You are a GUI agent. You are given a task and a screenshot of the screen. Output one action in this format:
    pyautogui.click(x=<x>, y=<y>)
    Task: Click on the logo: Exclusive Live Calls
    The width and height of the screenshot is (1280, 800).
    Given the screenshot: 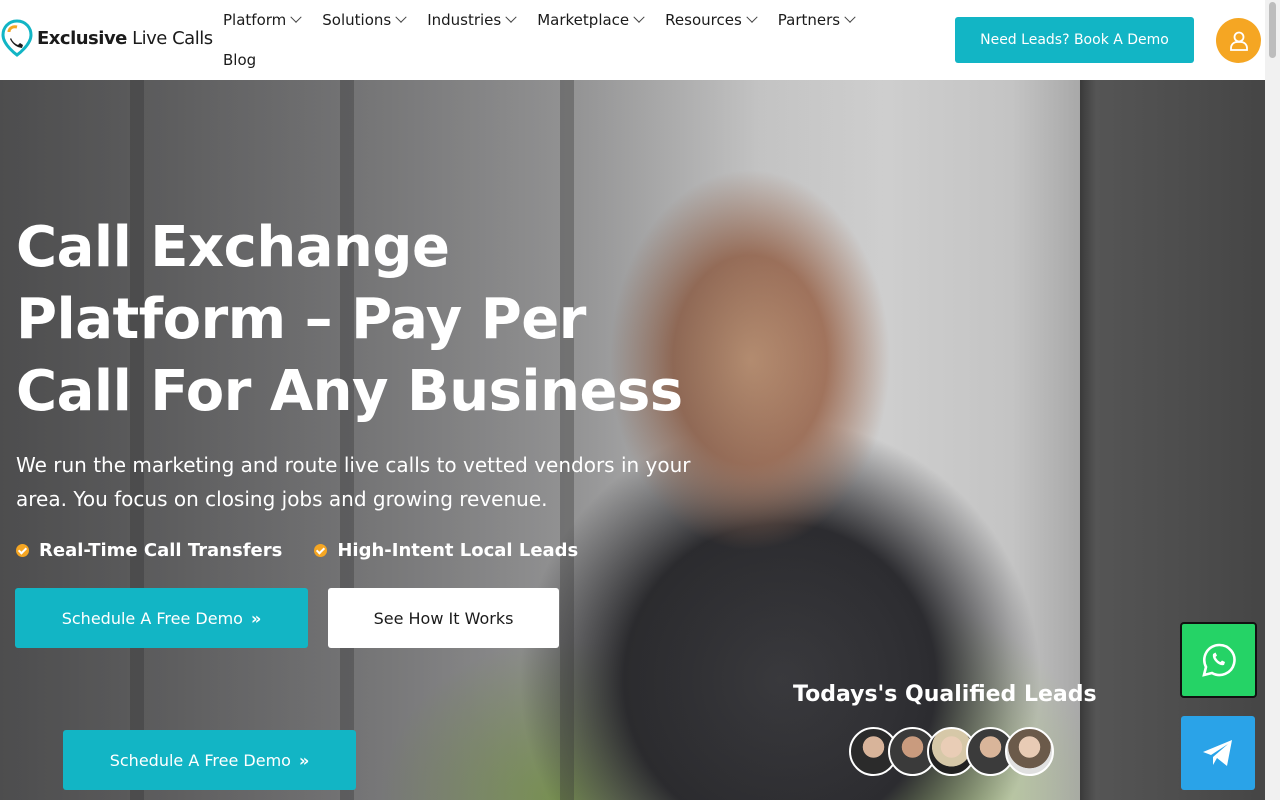 What is the action you would take?
    pyautogui.click(x=106, y=38)
    